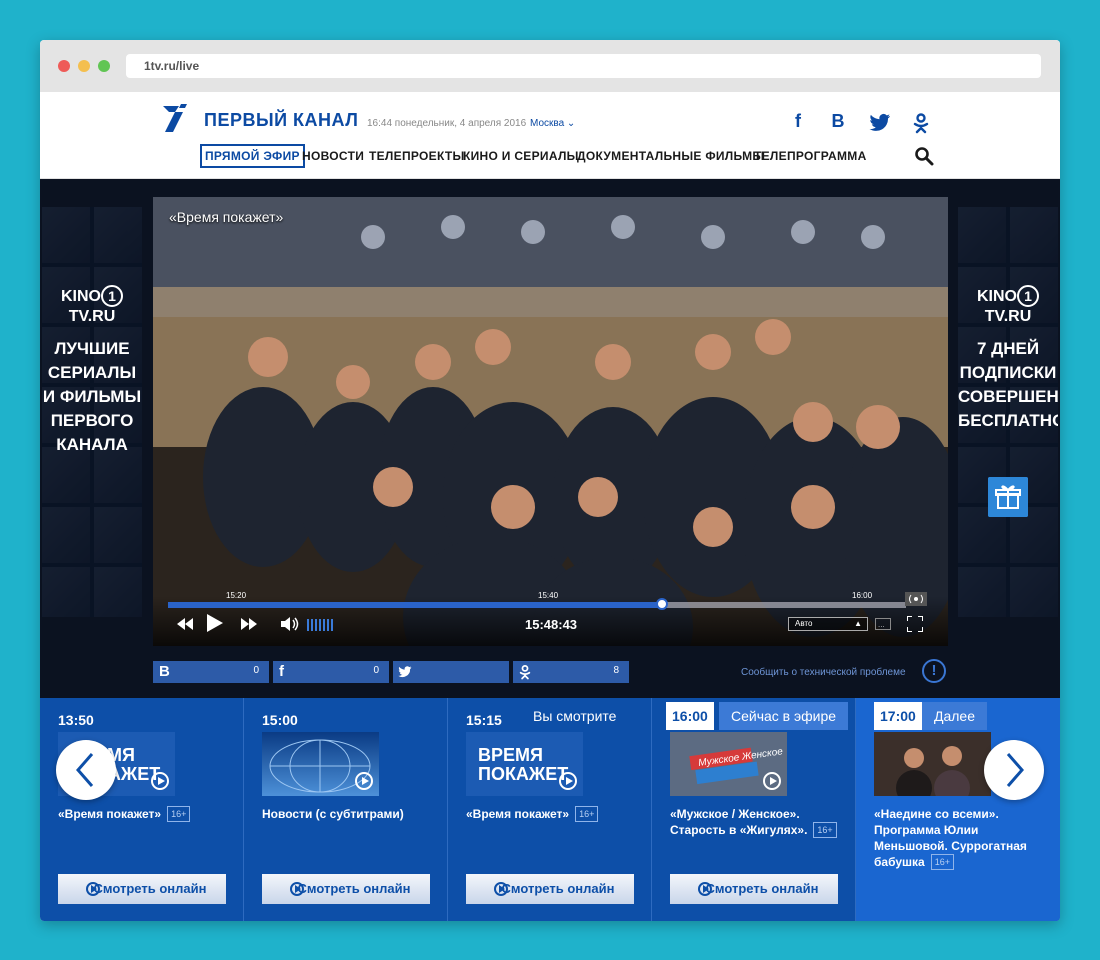  What do you see at coordinates (333, 156) in the screenshot?
I see `nav-news: НОВОСТИ` at bounding box center [333, 156].